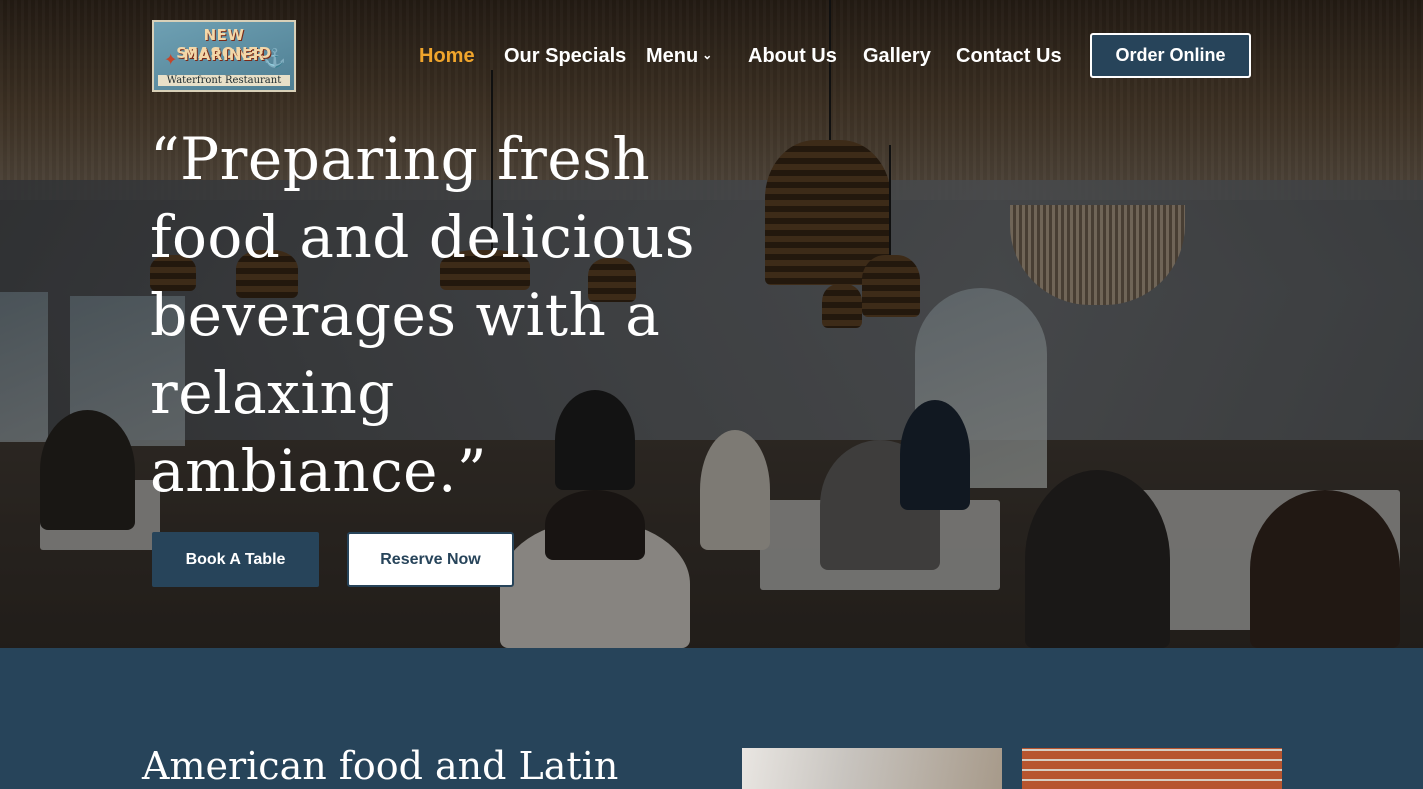 This screenshot has height=789, width=1423. I want to click on nav-menu: Menu ⌄, so click(679, 56).